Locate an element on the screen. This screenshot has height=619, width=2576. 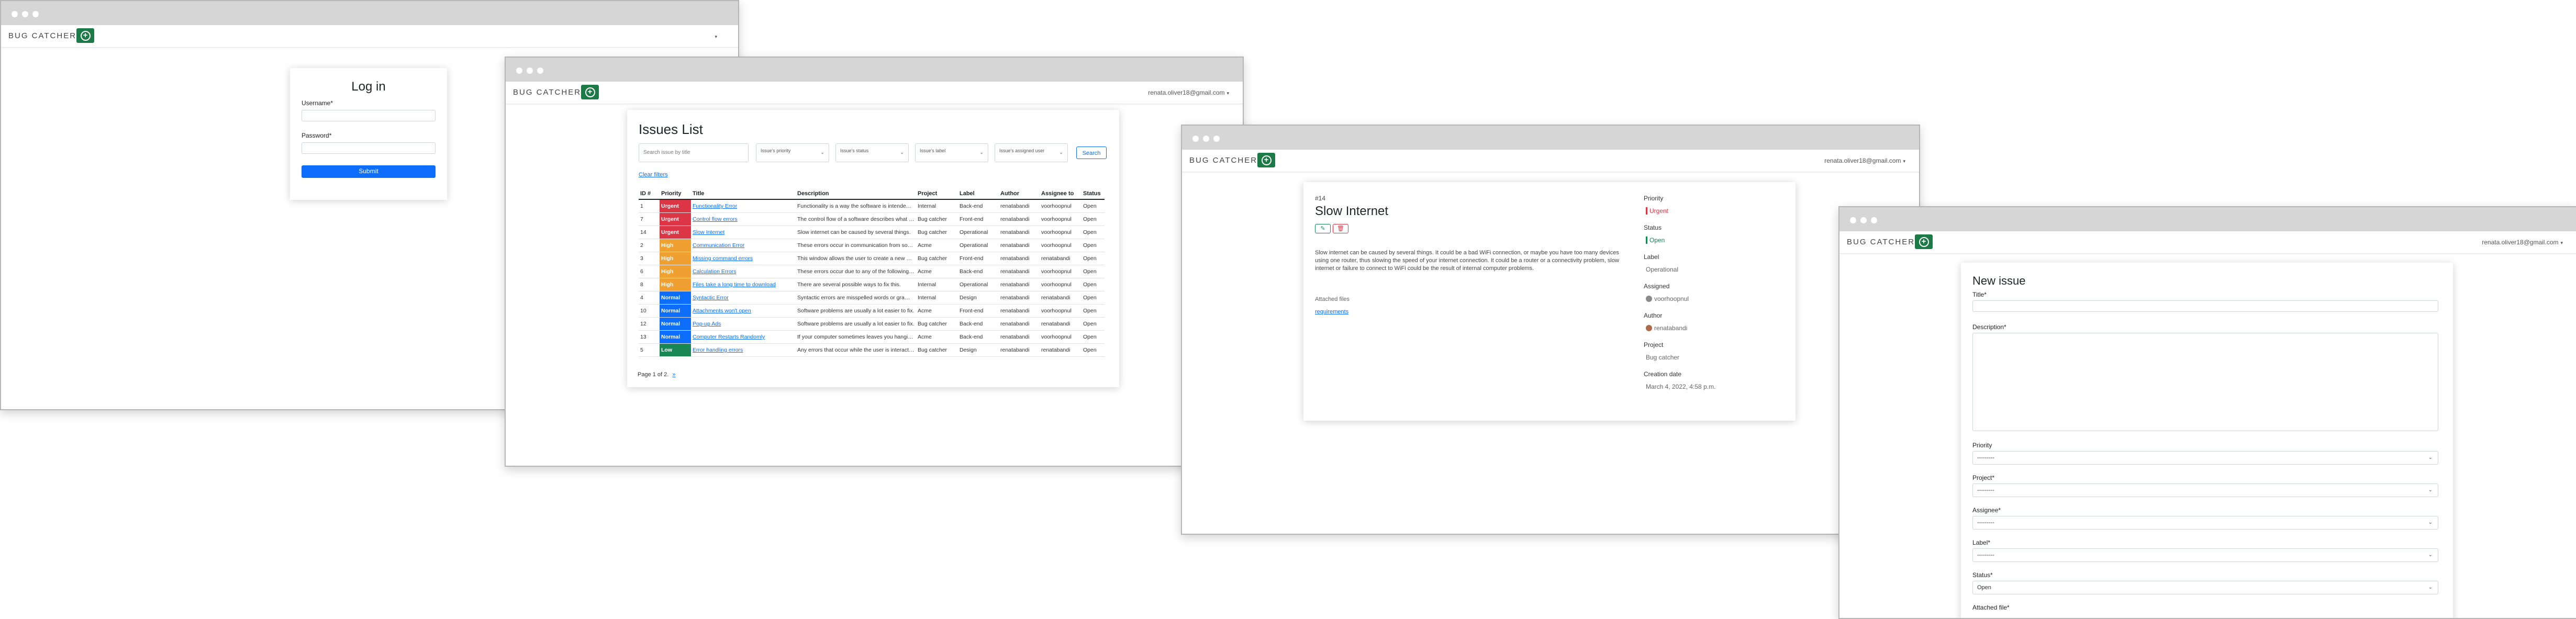
attachment-link: requirements is located at coordinates (1331, 312).